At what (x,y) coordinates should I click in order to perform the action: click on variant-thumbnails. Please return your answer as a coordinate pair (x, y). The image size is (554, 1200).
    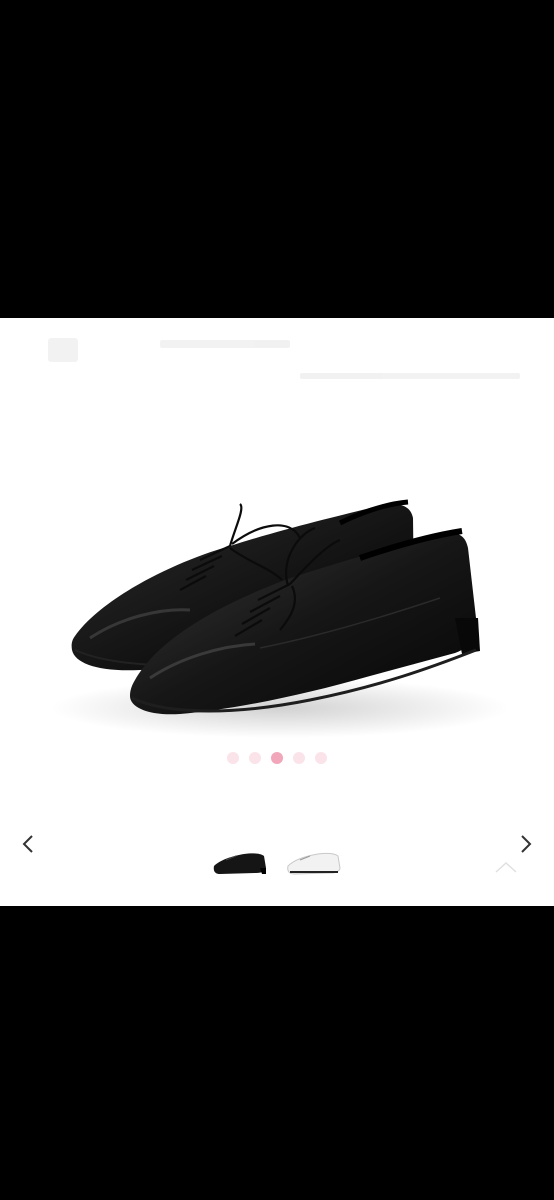
    Looking at the image, I should click on (276, 858).